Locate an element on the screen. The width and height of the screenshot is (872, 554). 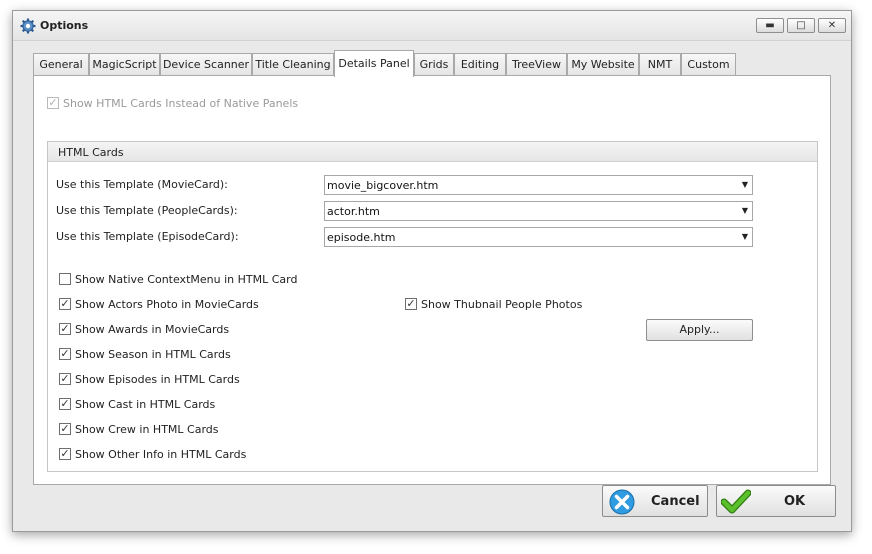
thumbnail-people-photos-checkbox: ✓ is located at coordinates (411, 304).